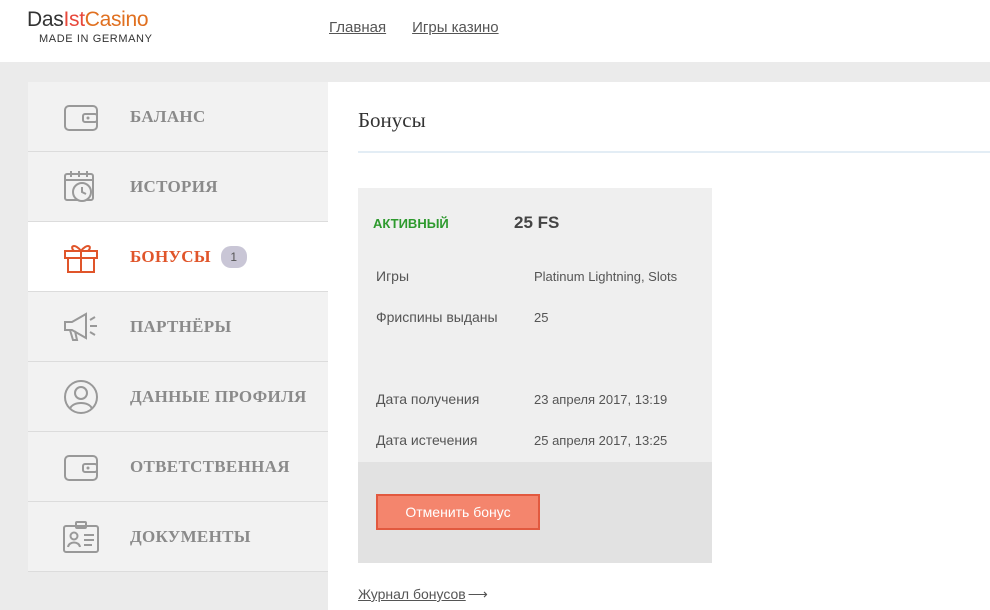  What do you see at coordinates (174, 186) in the screenshot?
I see `sidebar-item-label: ИСТОРИЯ` at bounding box center [174, 186].